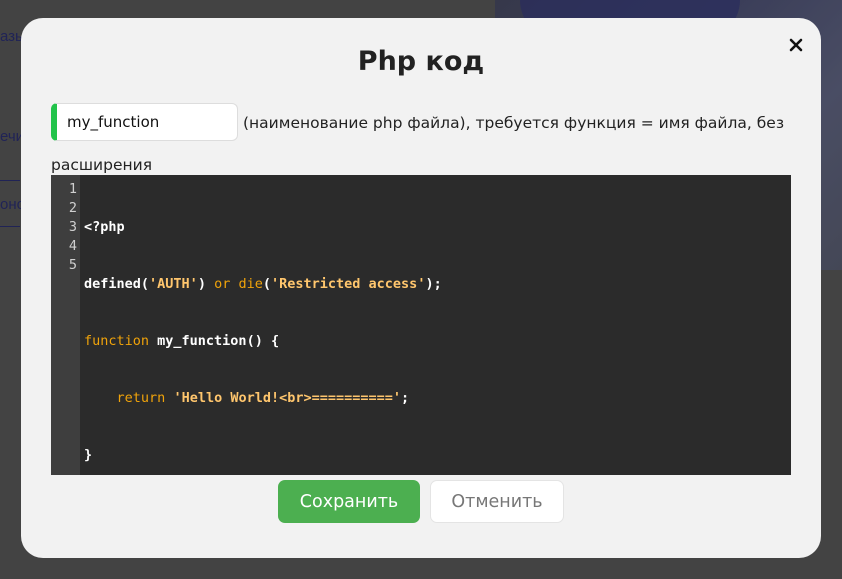  What do you see at coordinates (141, 398) in the screenshot?
I see `code-token: return` at bounding box center [141, 398].